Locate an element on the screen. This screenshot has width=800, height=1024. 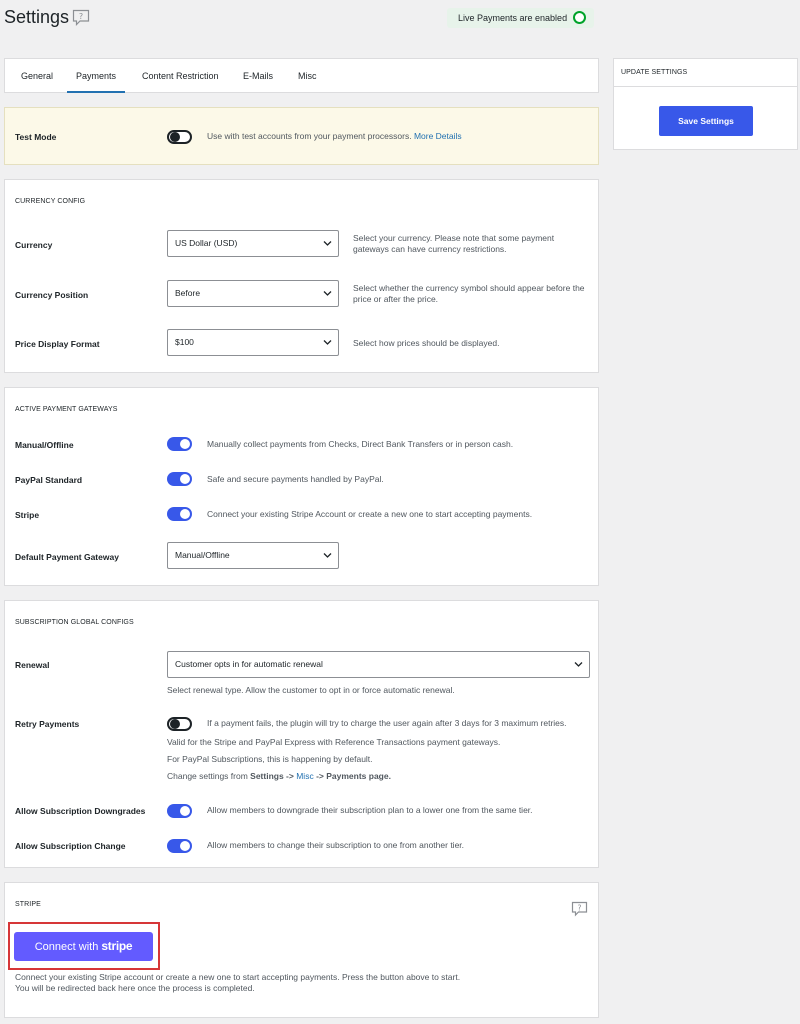
update-settings-title: UPDATE SETTINGS is located at coordinates (654, 72).